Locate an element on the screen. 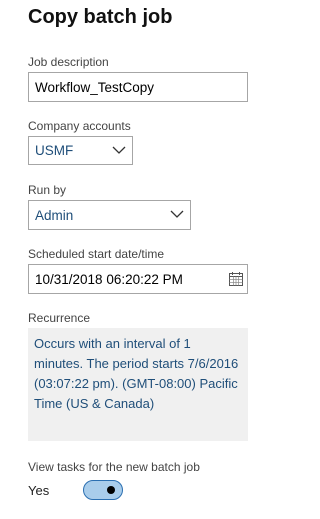  run-by-value: Admin is located at coordinates (54, 215).